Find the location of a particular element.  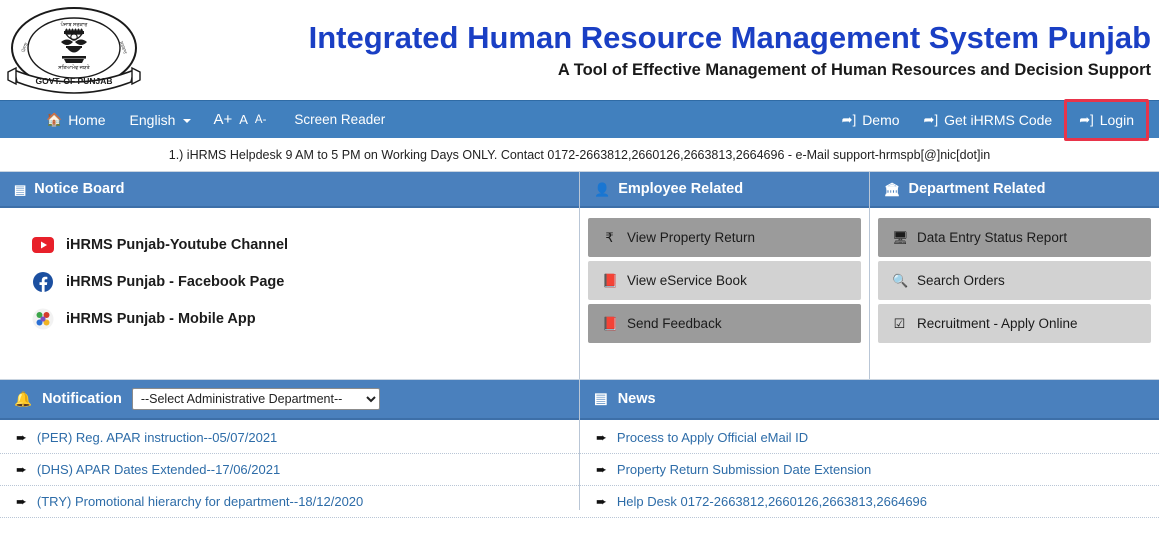

rupee-icon: ₹ is located at coordinates (609, 237).